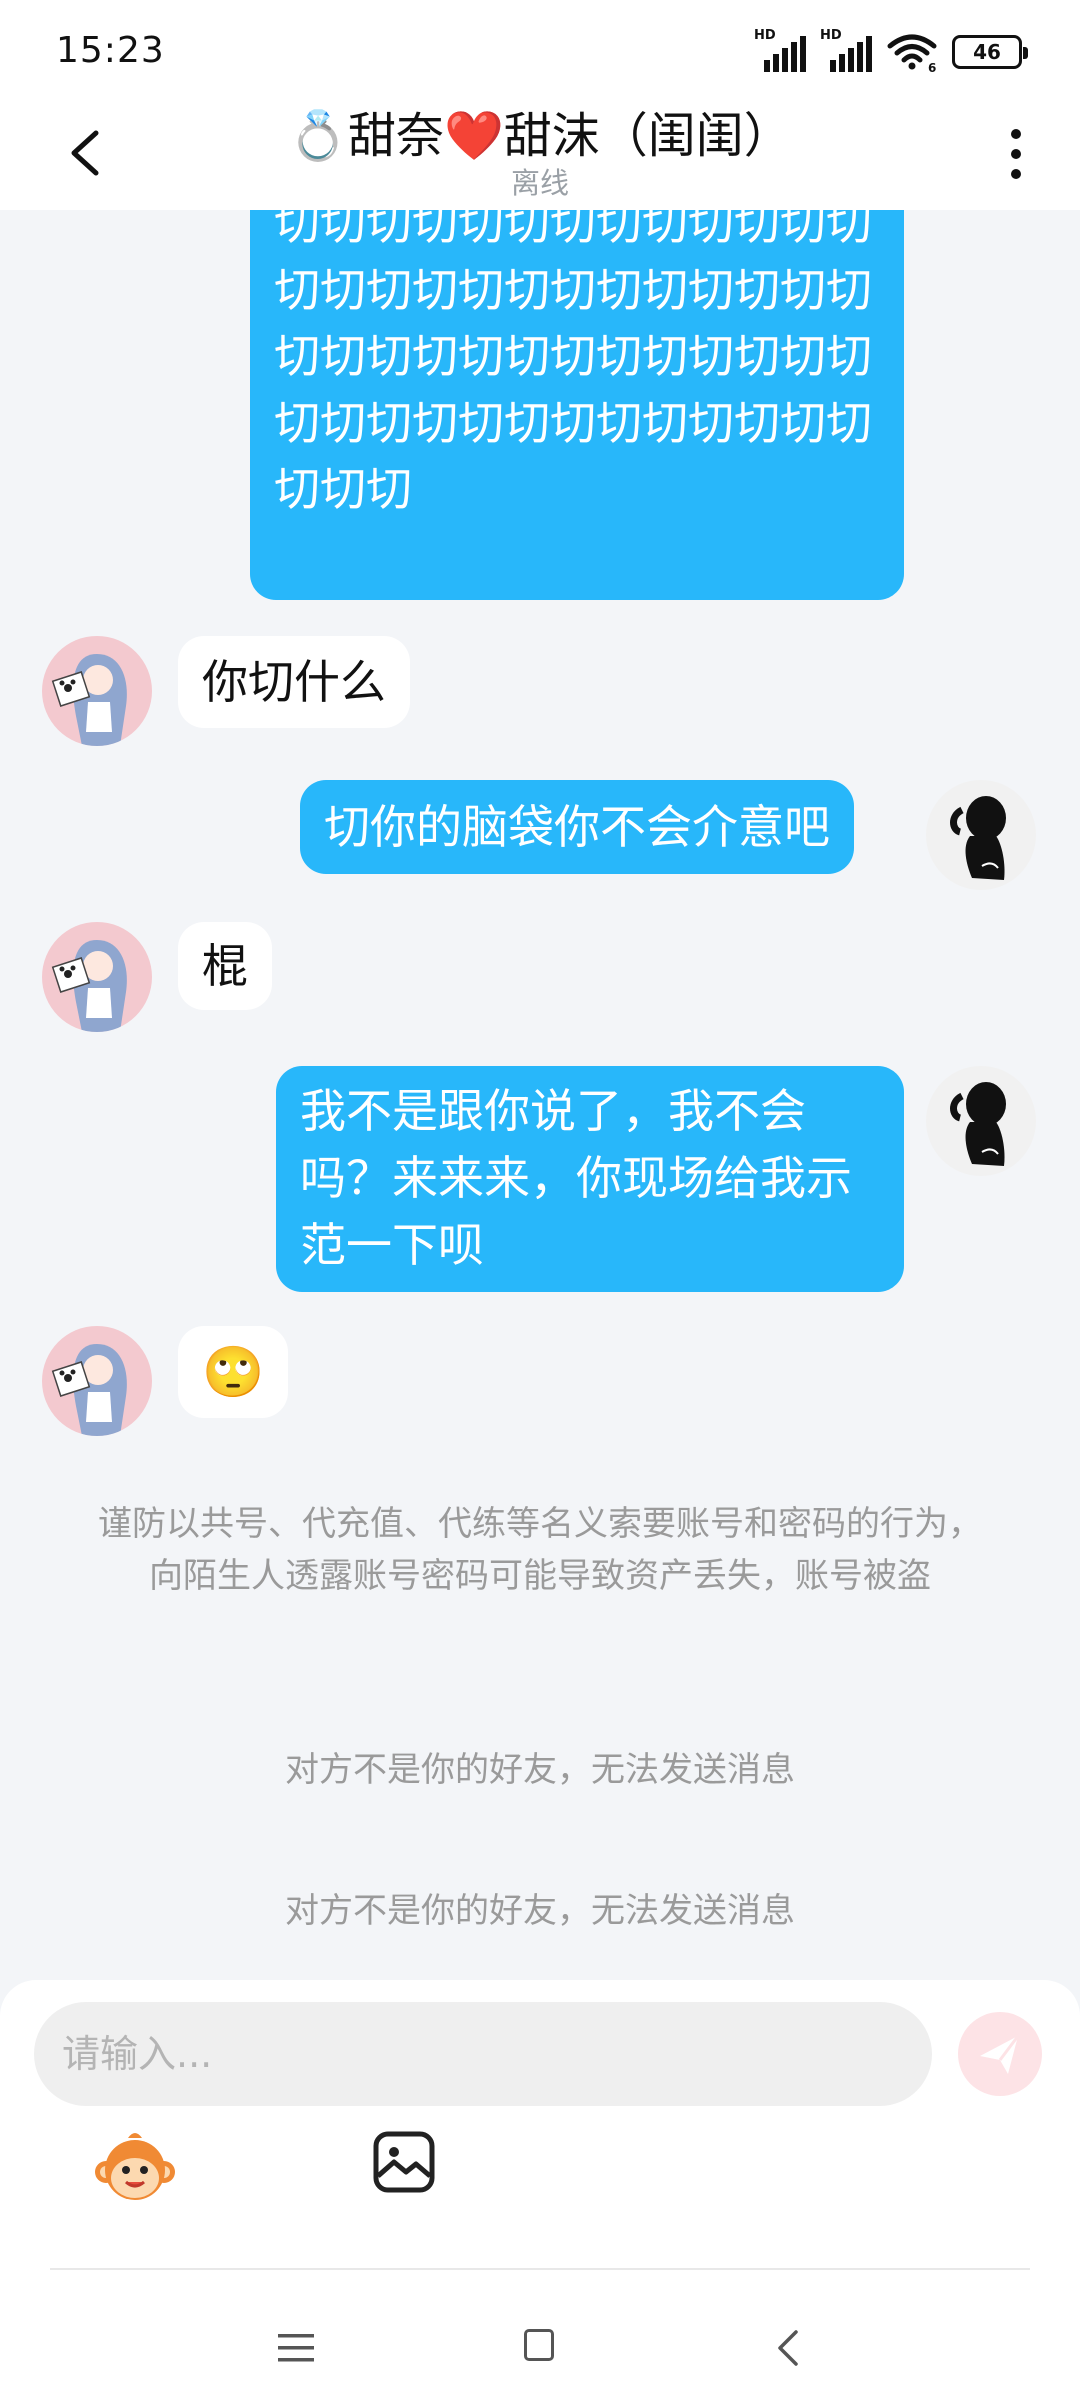 This screenshot has width=1080, height=2400. I want to click on chat-header: 💍甜奈❤️甜沫（闺闺） 离线, so click(540, 155).